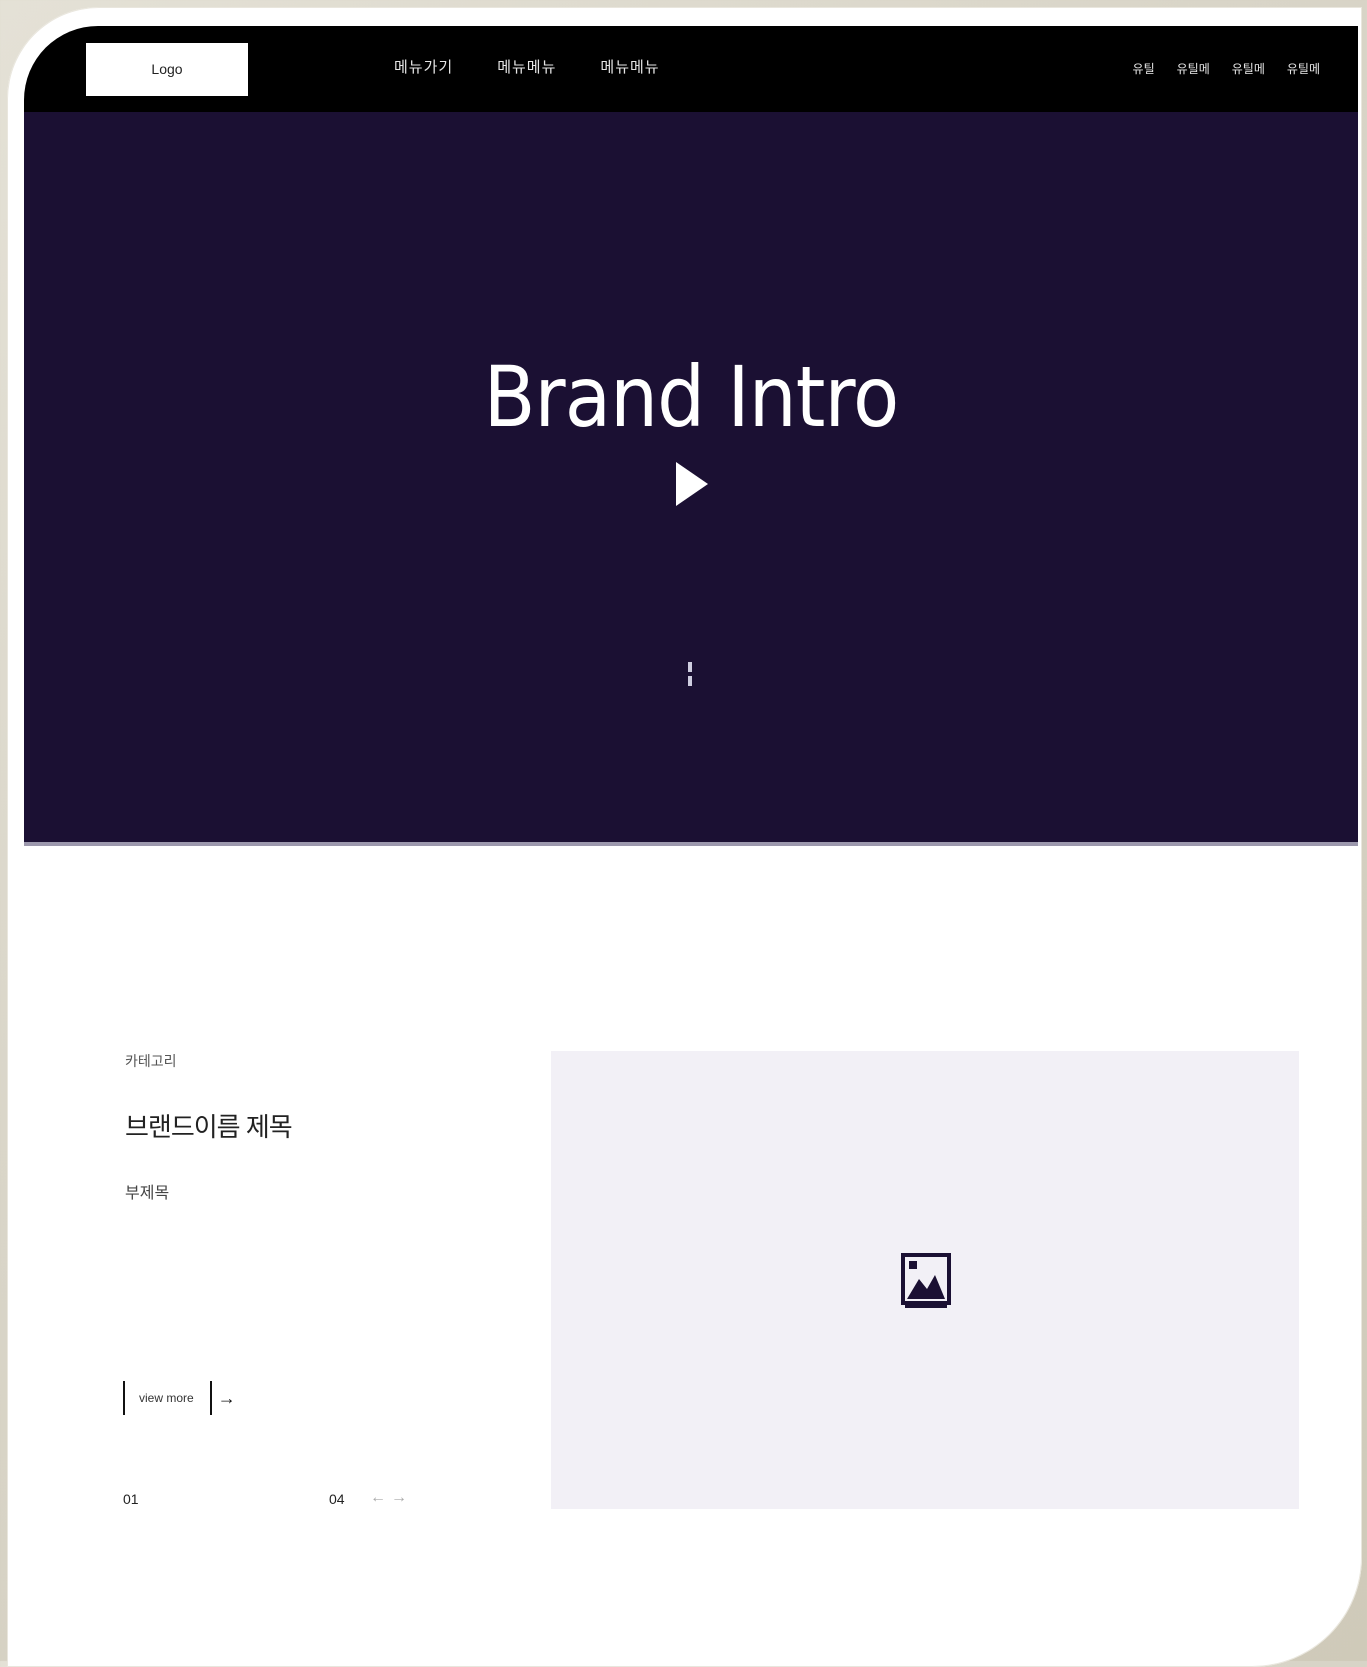 This screenshot has width=1367, height=1667. I want to click on view-more-label: view more, so click(166, 1398).